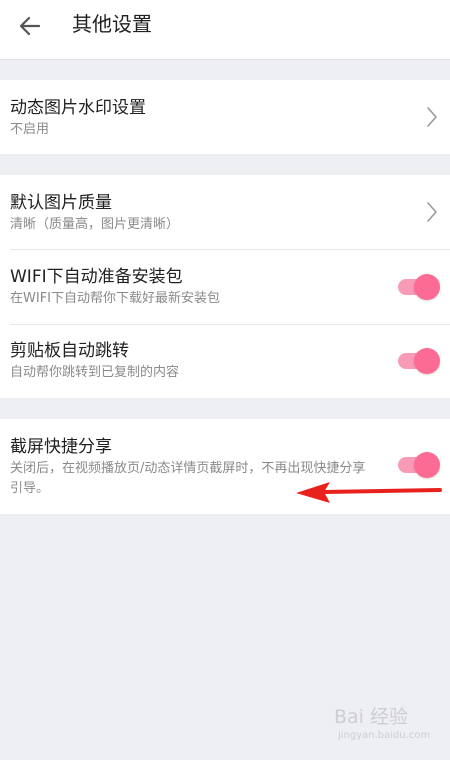 The height and width of the screenshot is (760, 450). I want to click on top-bar: 其他设置, so click(225, 30).